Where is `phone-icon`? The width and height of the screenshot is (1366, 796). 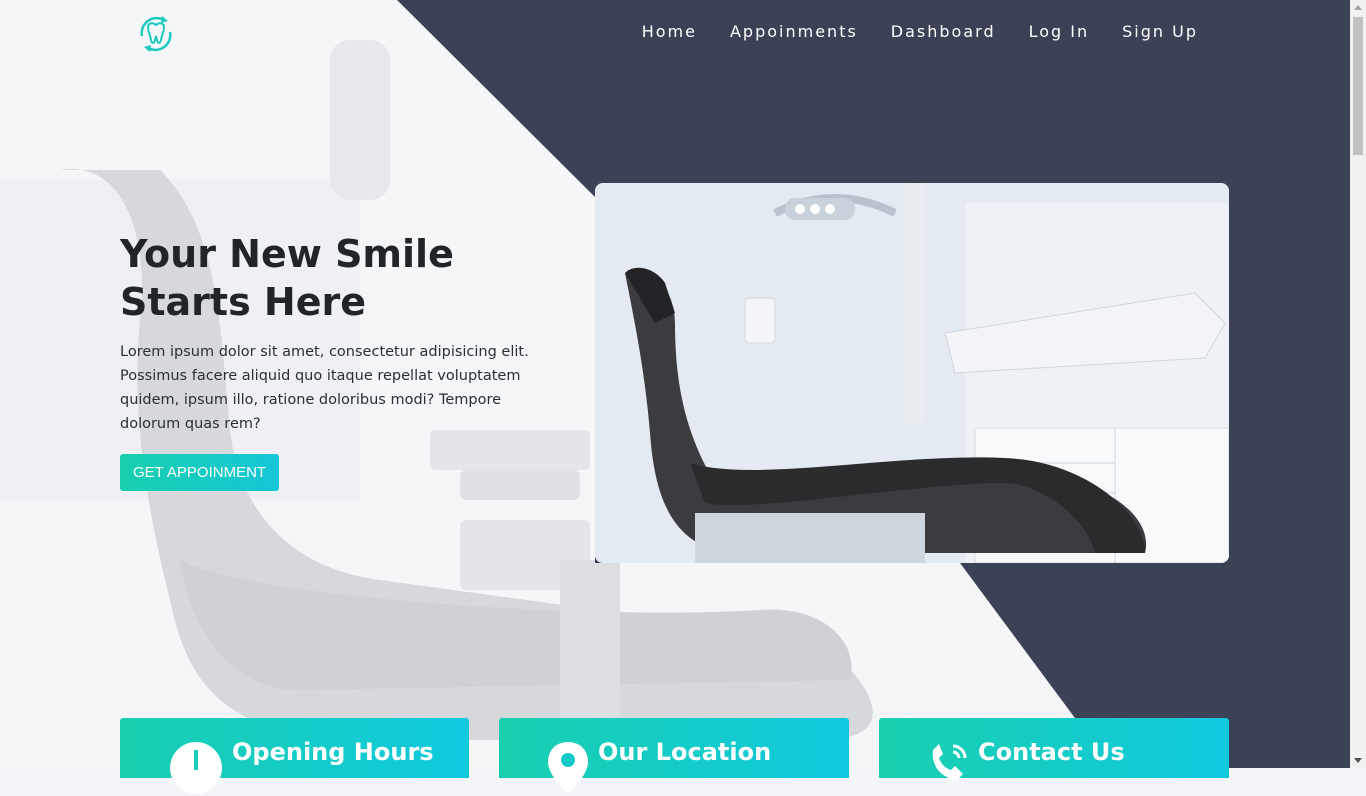
phone-icon is located at coordinates (949, 762).